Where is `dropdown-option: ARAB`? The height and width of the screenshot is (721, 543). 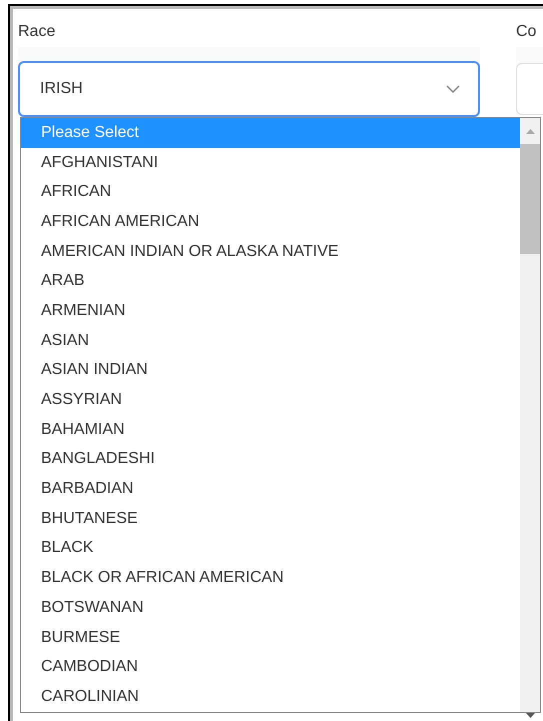
dropdown-option: ARAB is located at coordinates (270, 281).